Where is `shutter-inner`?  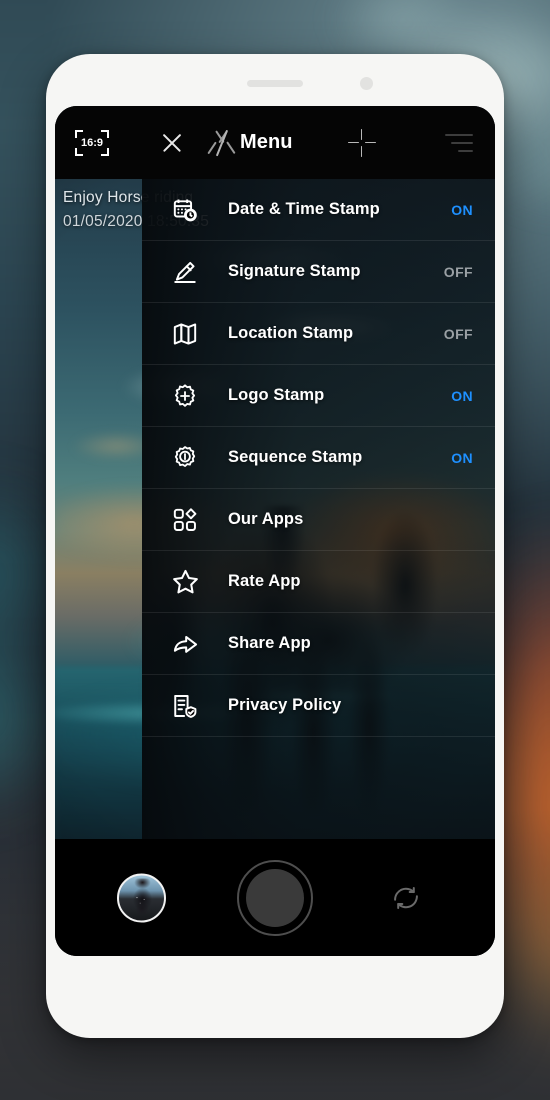 shutter-inner is located at coordinates (275, 897).